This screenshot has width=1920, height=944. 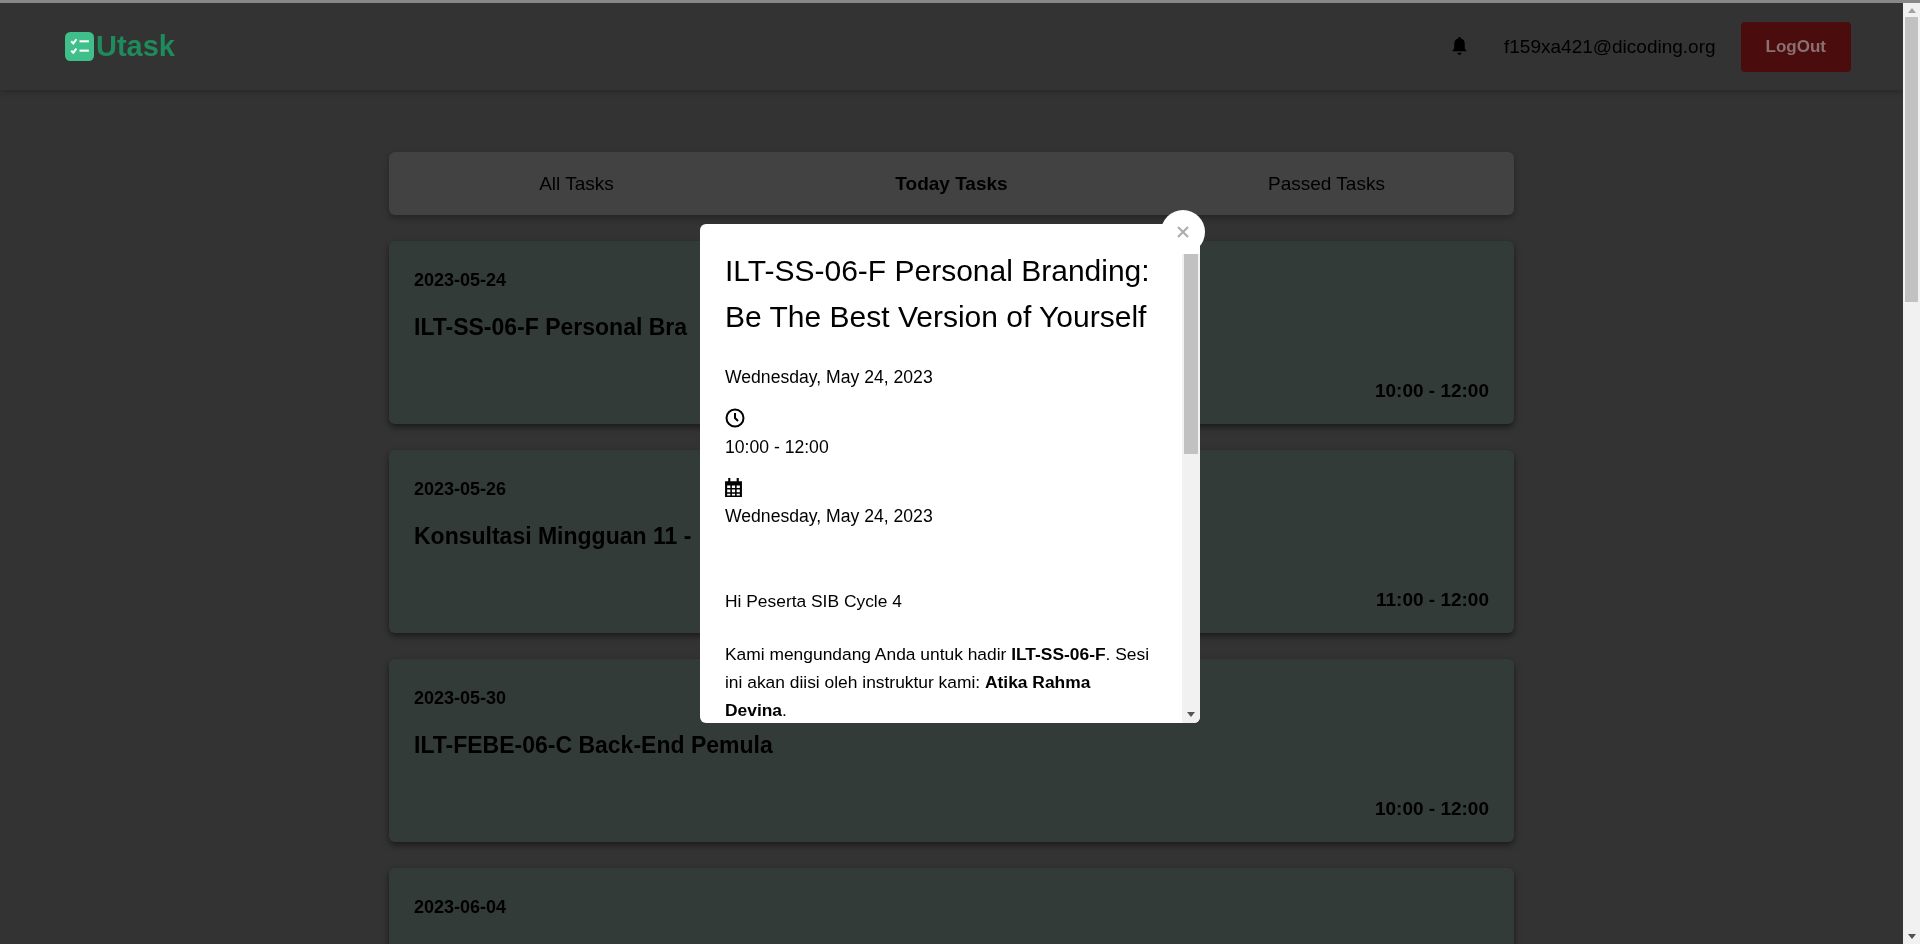 What do you see at coordinates (460, 280) in the screenshot?
I see `task-date: 2023-05-24` at bounding box center [460, 280].